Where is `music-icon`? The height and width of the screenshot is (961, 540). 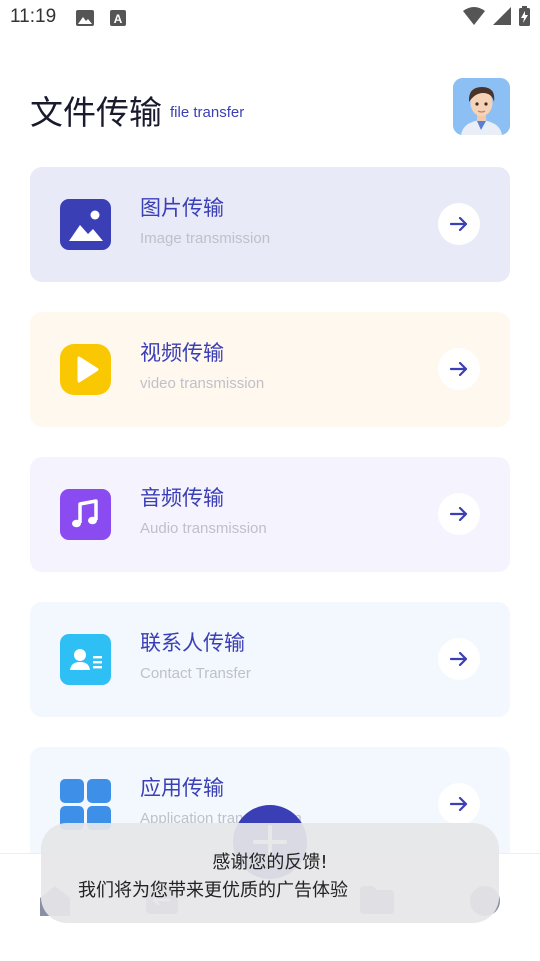 music-icon is located at coordinates (85, 514).